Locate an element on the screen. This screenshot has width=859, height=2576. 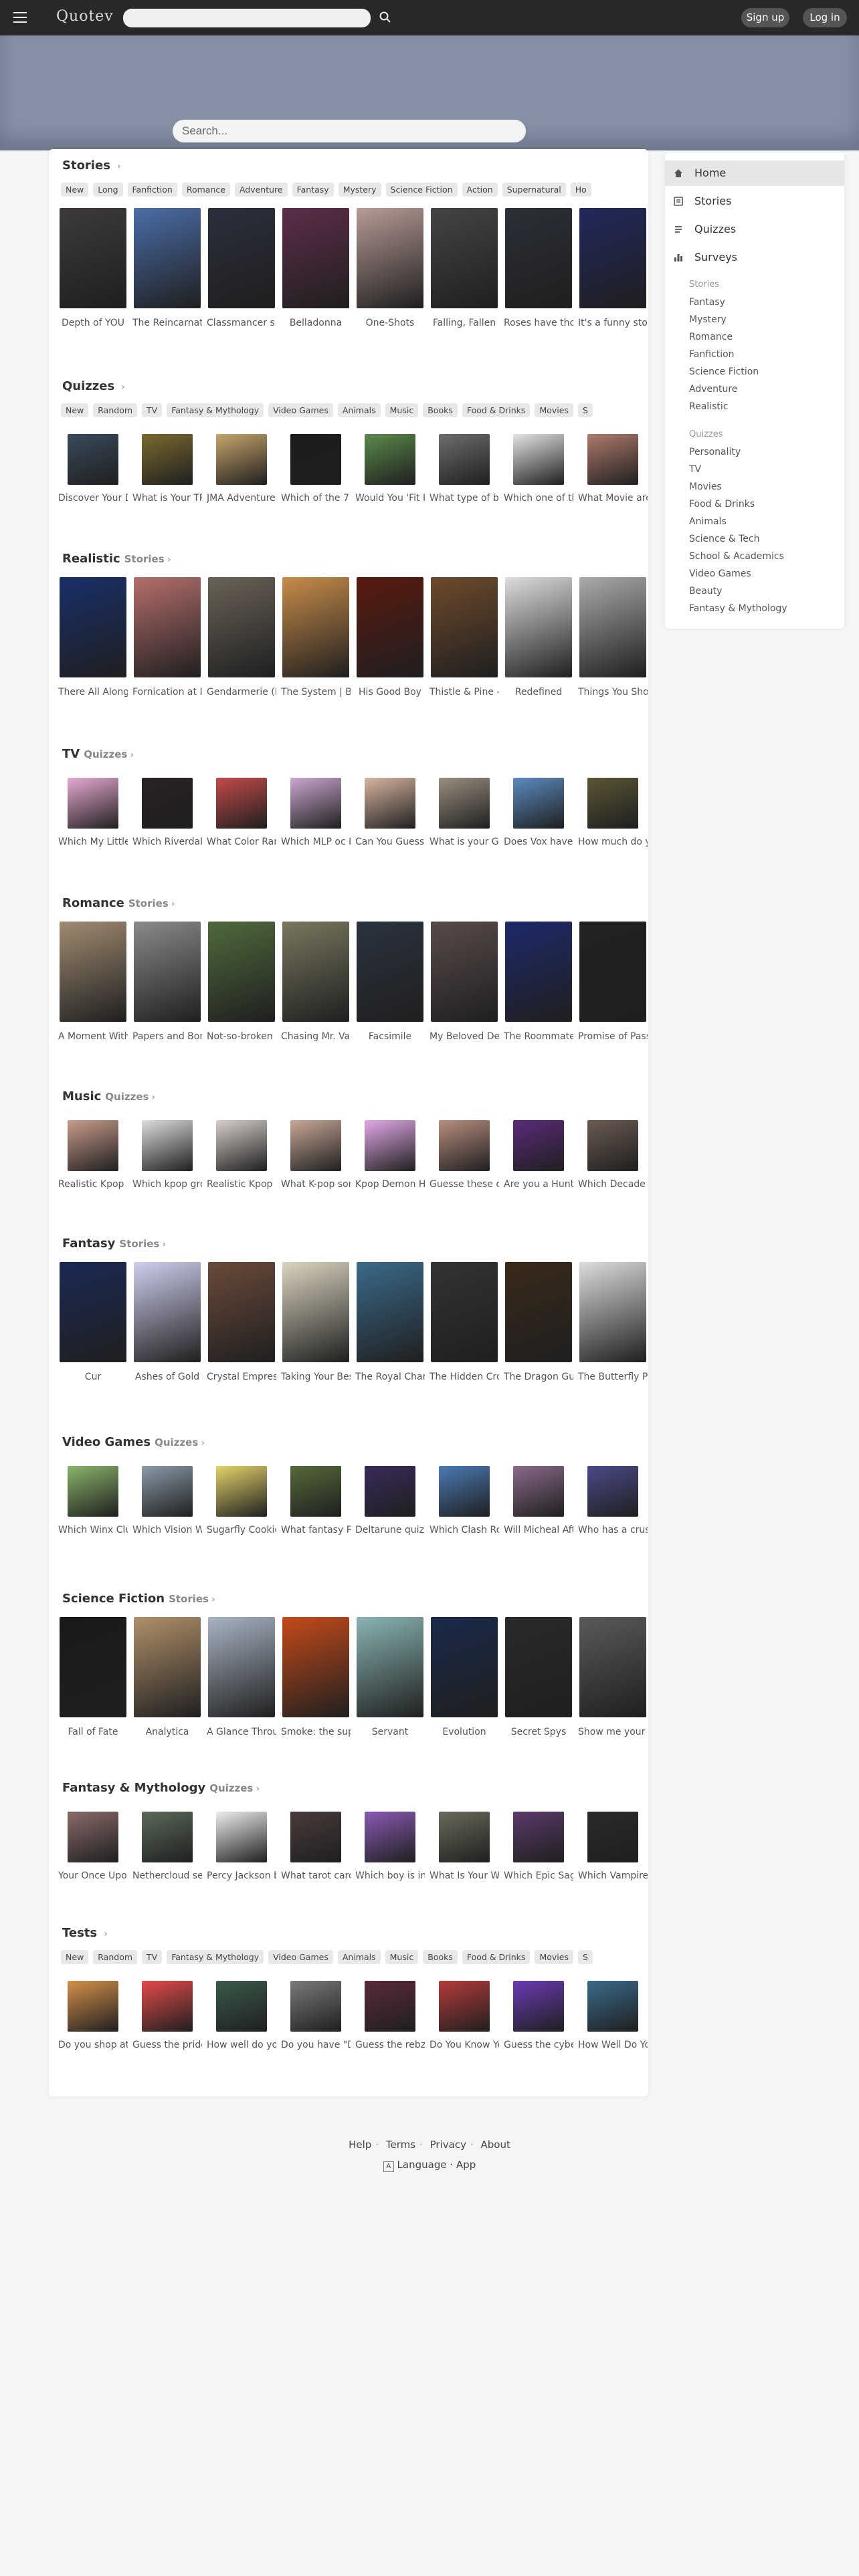
card-title: Fall of Fate is located at coordinates (93, 1744).